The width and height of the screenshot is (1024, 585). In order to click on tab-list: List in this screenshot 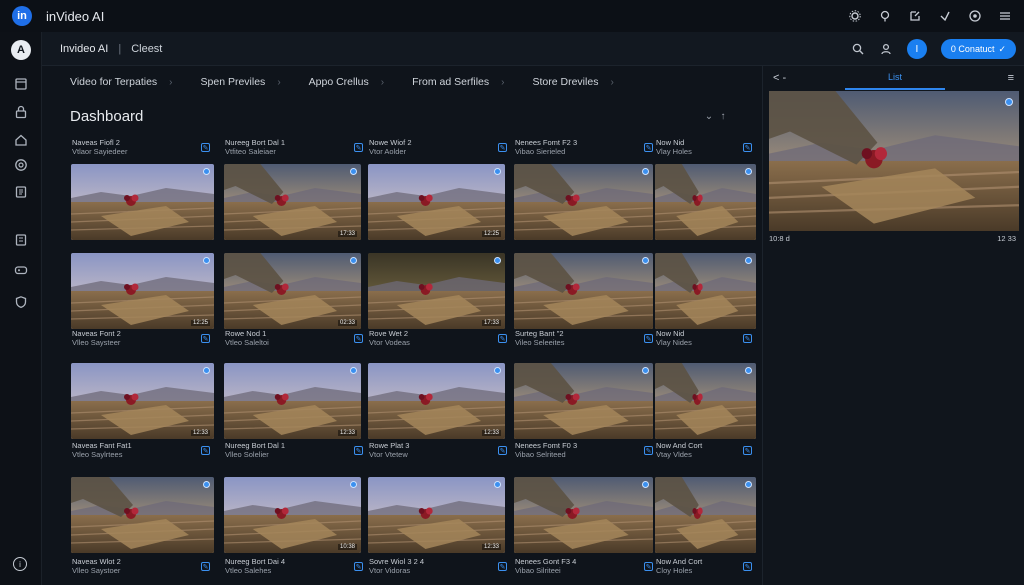, I will do `click(895, 77)`.